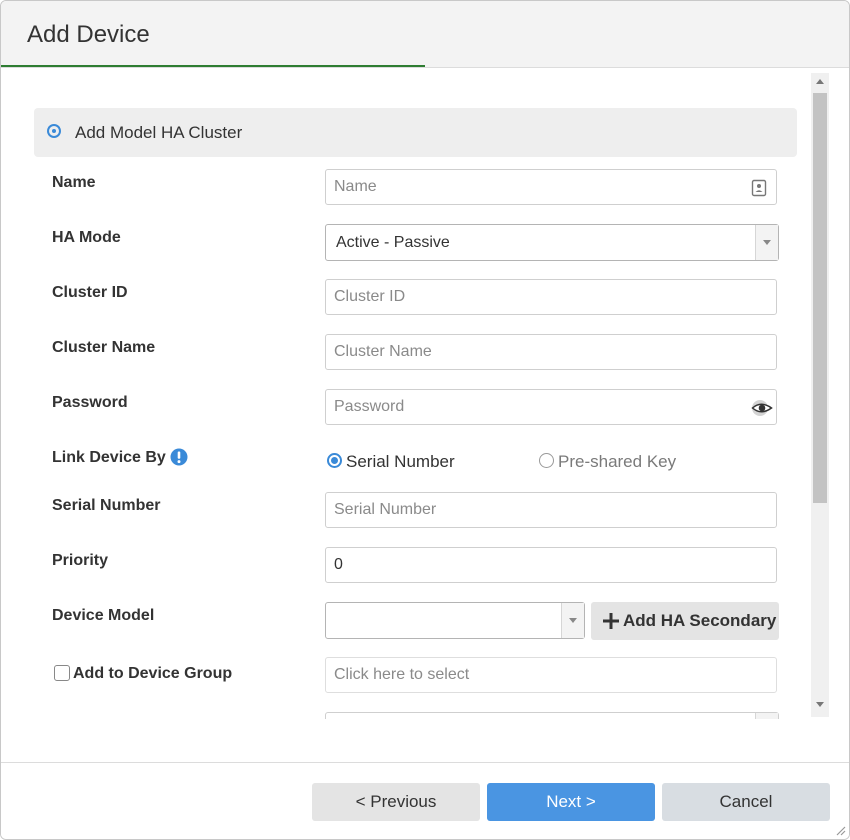 The width and height of the screenshot is (850, 840). Describe the element at coordinates (571, 802) in the screenshot. I see `next-button: Next >` at that location.